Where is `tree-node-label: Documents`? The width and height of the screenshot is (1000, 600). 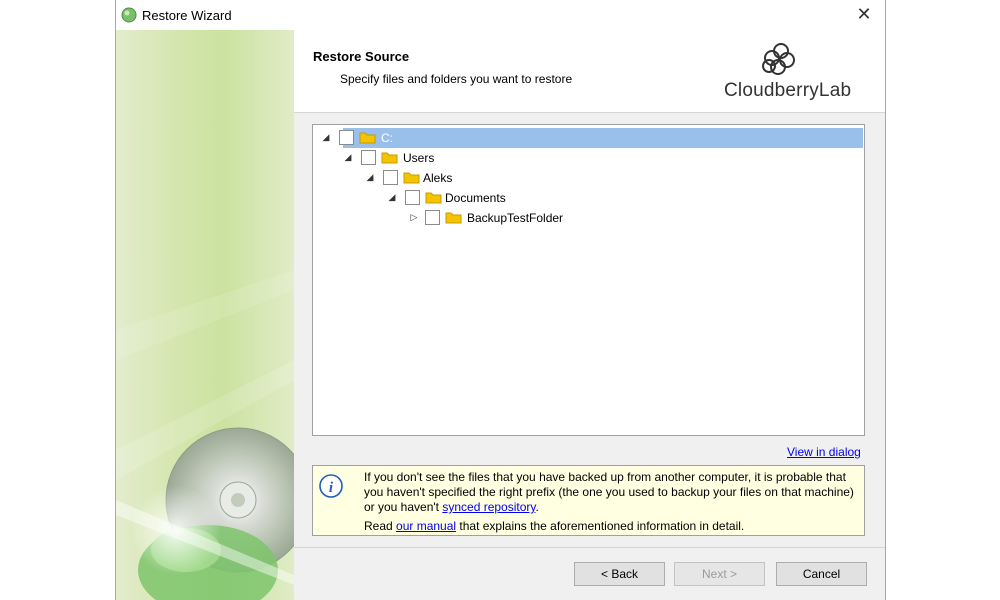
tree-node-label: Documents is located at coordinates (475, 198).